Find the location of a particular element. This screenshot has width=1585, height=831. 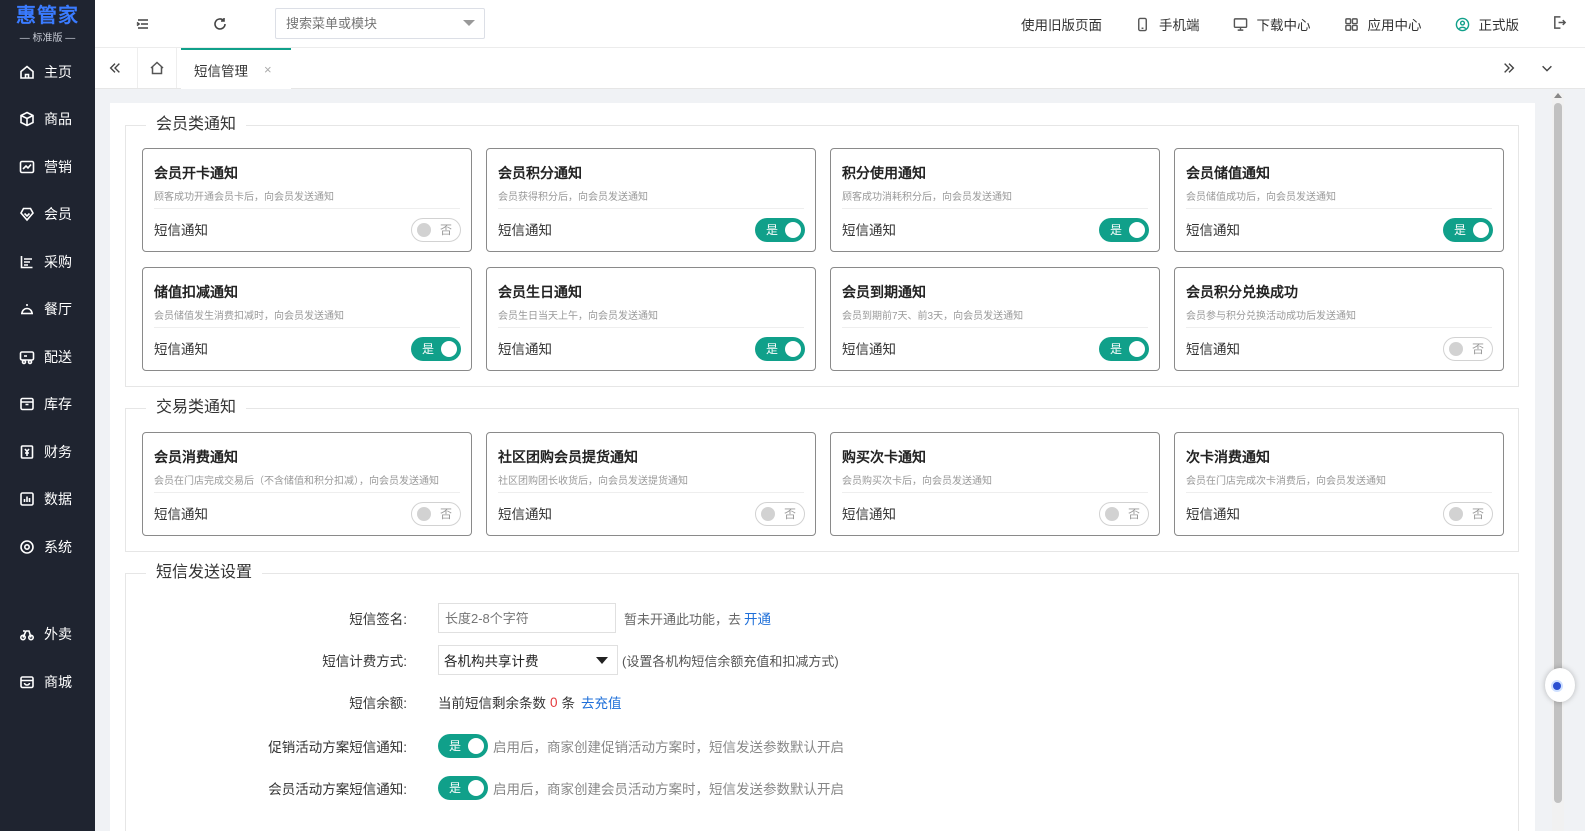

sidebar-item-label: 商城 is located at coordinates (58, 681).